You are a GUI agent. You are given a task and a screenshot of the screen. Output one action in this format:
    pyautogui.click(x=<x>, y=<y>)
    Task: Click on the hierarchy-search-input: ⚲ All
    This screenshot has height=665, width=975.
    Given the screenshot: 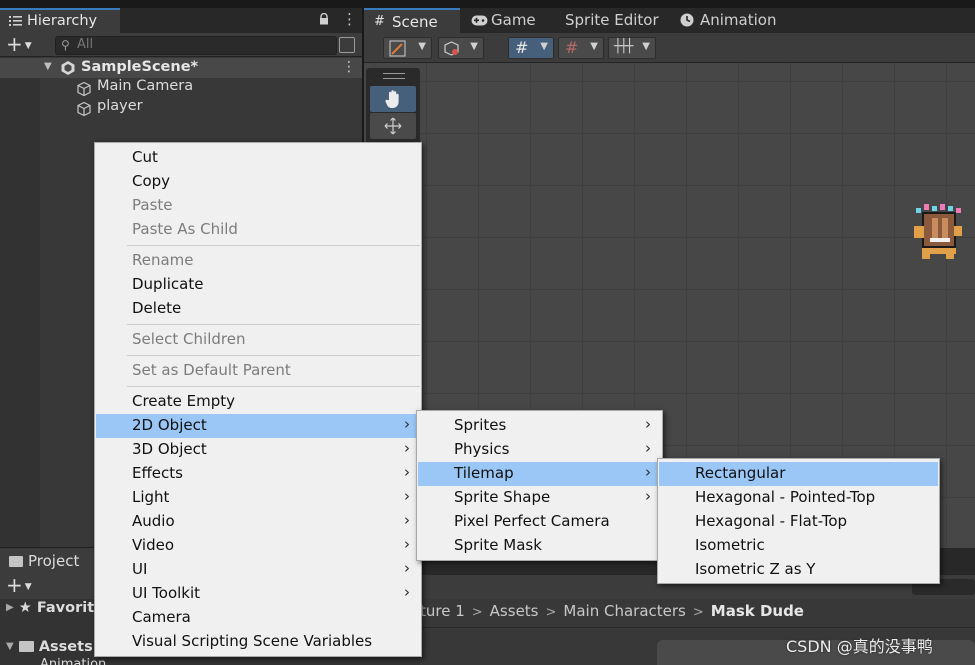 What is the action you would take?
    pyautogui.click(x=196, y=45)
    